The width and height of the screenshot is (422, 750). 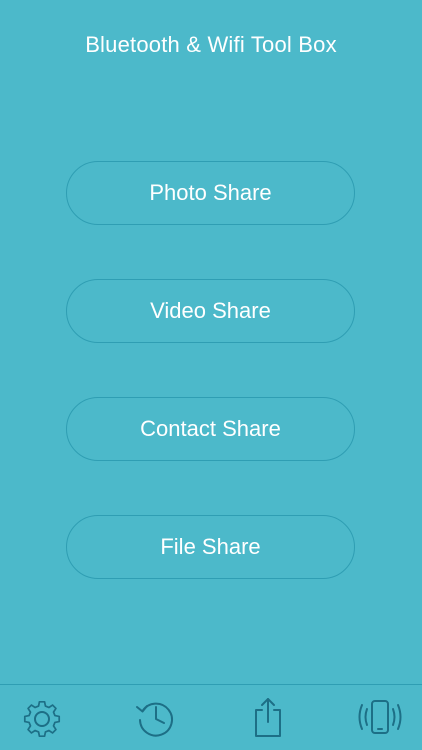 I want to click on device-tab, so click(x=380, y=717).